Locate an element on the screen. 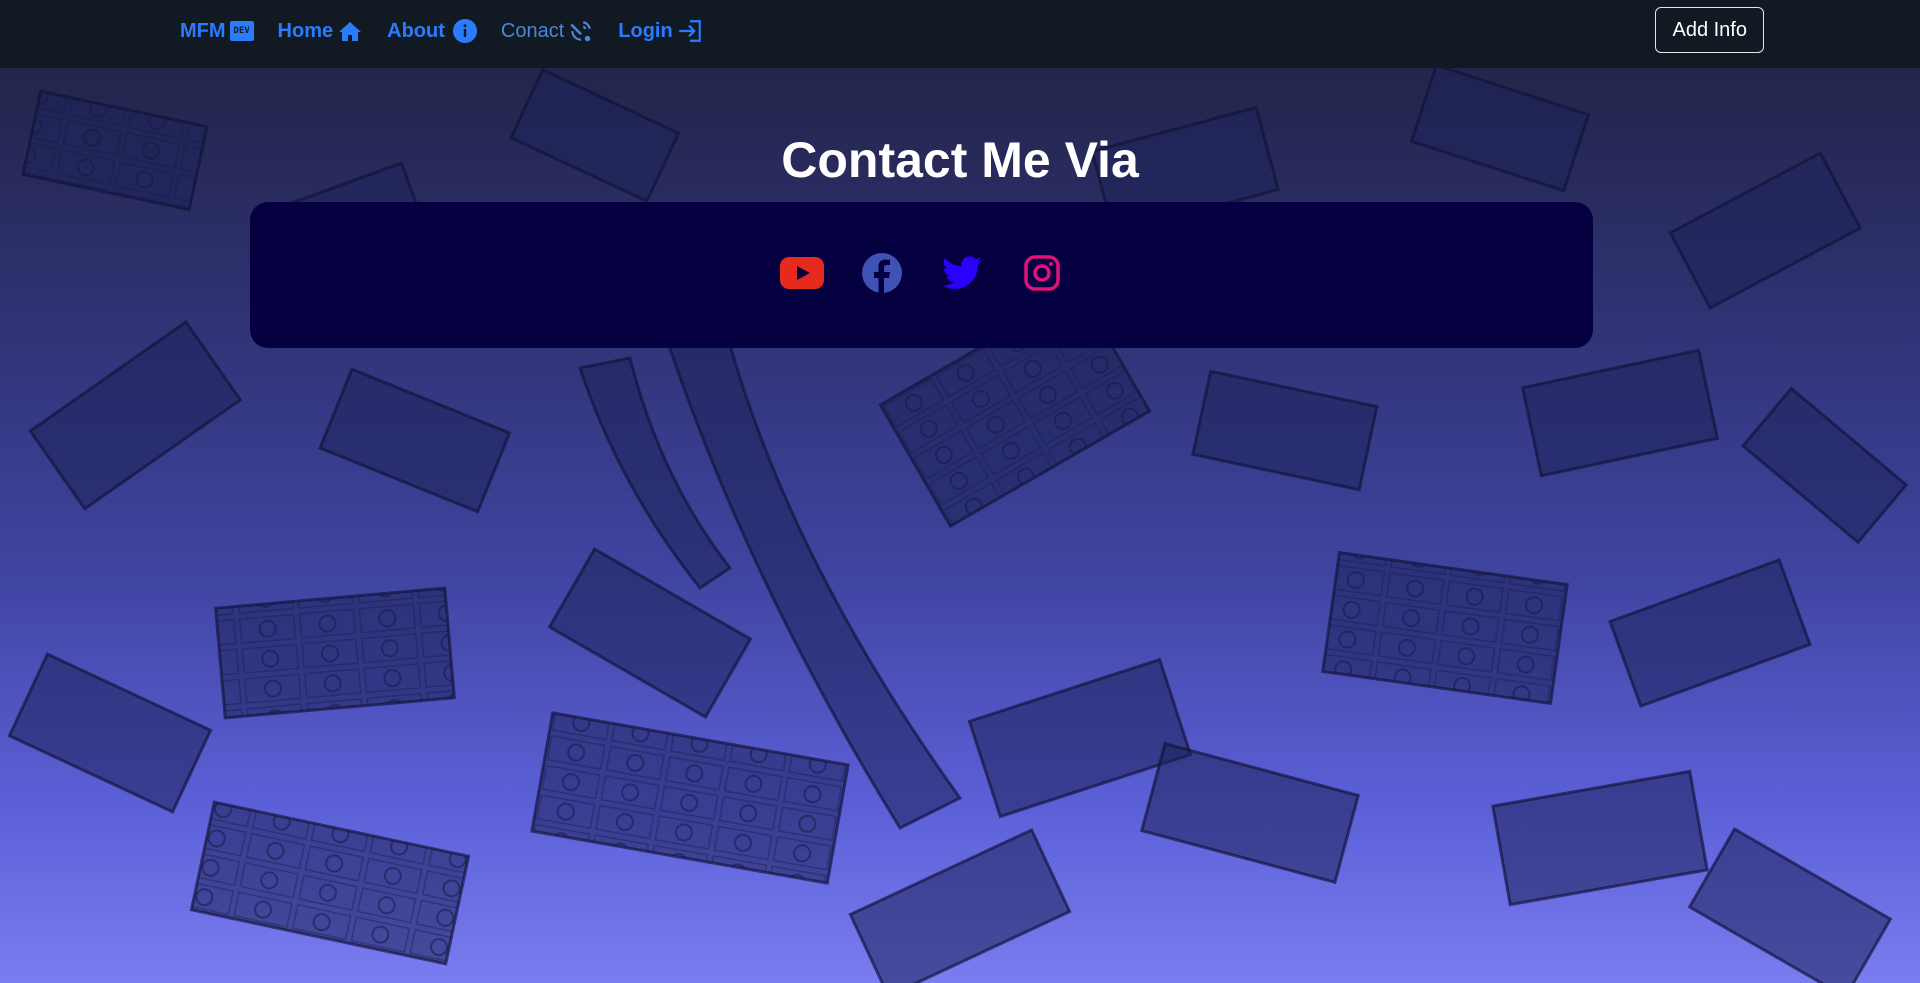 This screenshot has width=1920, height=983. nav-contact-label: Conact is located at coordinates (532, 30).